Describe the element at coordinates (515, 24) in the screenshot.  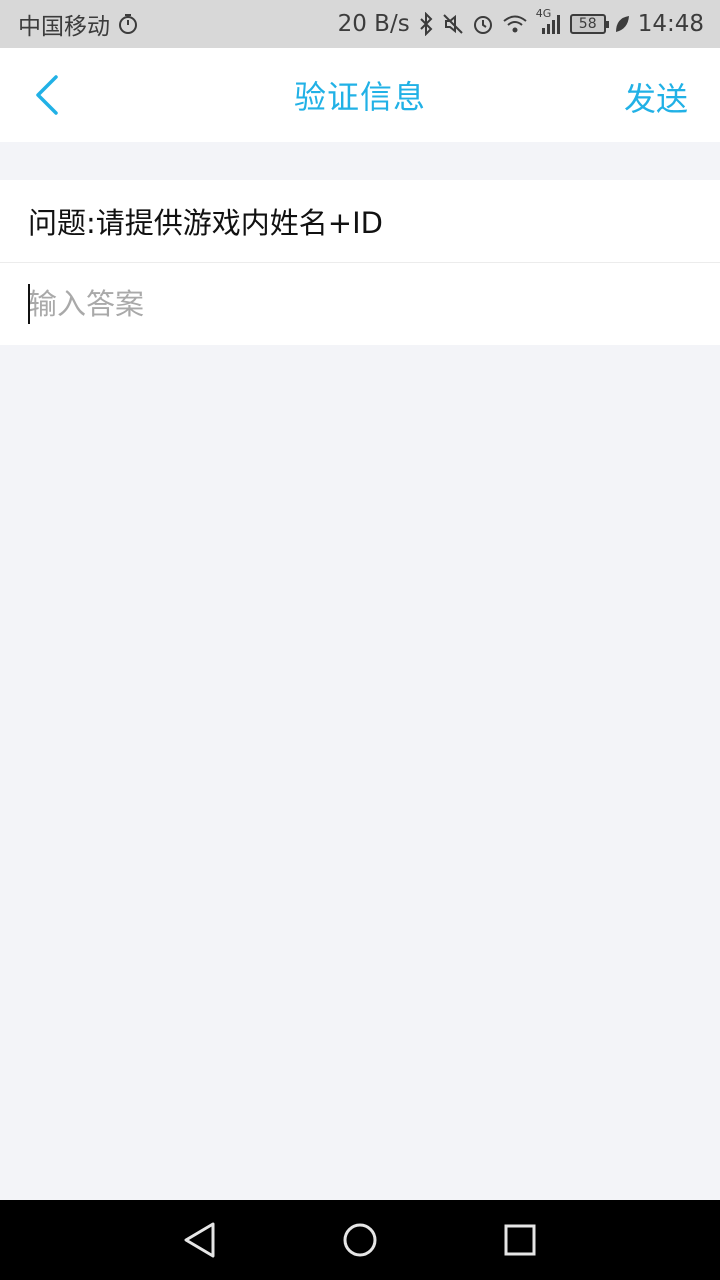
I see `wifi-icon` at that location.